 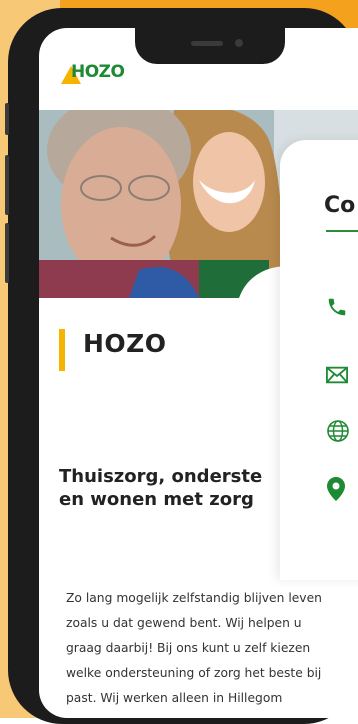 I want to click on logo-text: HOZO, so click(x=98, y=72).